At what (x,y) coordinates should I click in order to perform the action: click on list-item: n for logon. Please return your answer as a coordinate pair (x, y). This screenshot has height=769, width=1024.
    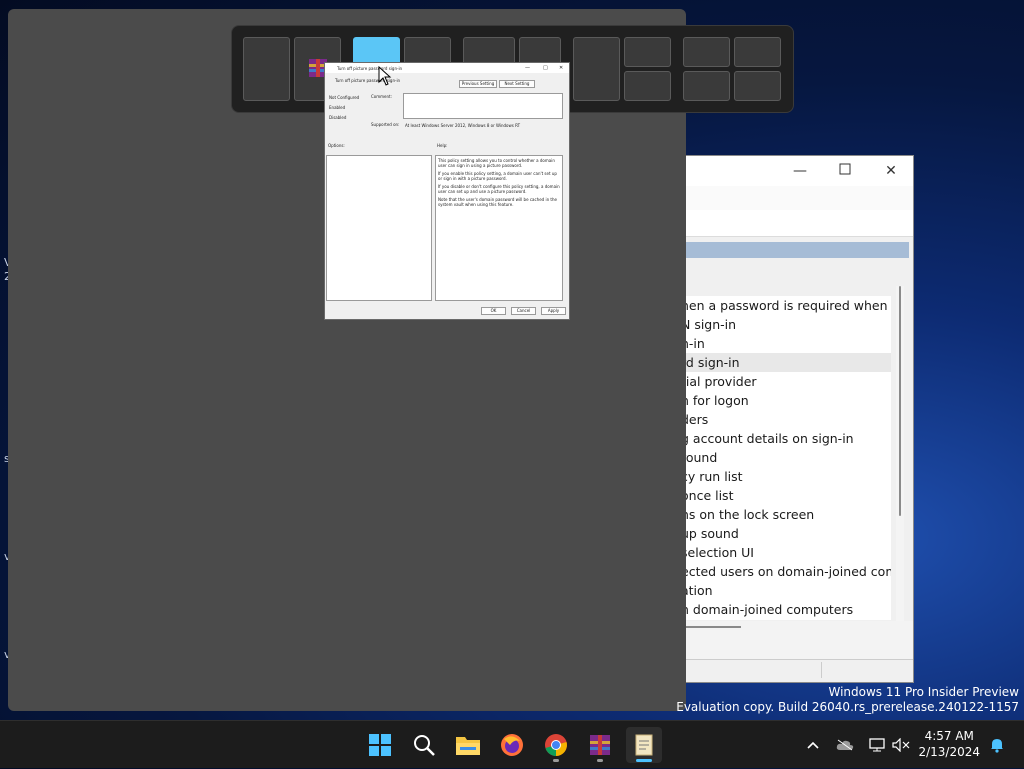
    Looking at the image, I should click on (786, 400).